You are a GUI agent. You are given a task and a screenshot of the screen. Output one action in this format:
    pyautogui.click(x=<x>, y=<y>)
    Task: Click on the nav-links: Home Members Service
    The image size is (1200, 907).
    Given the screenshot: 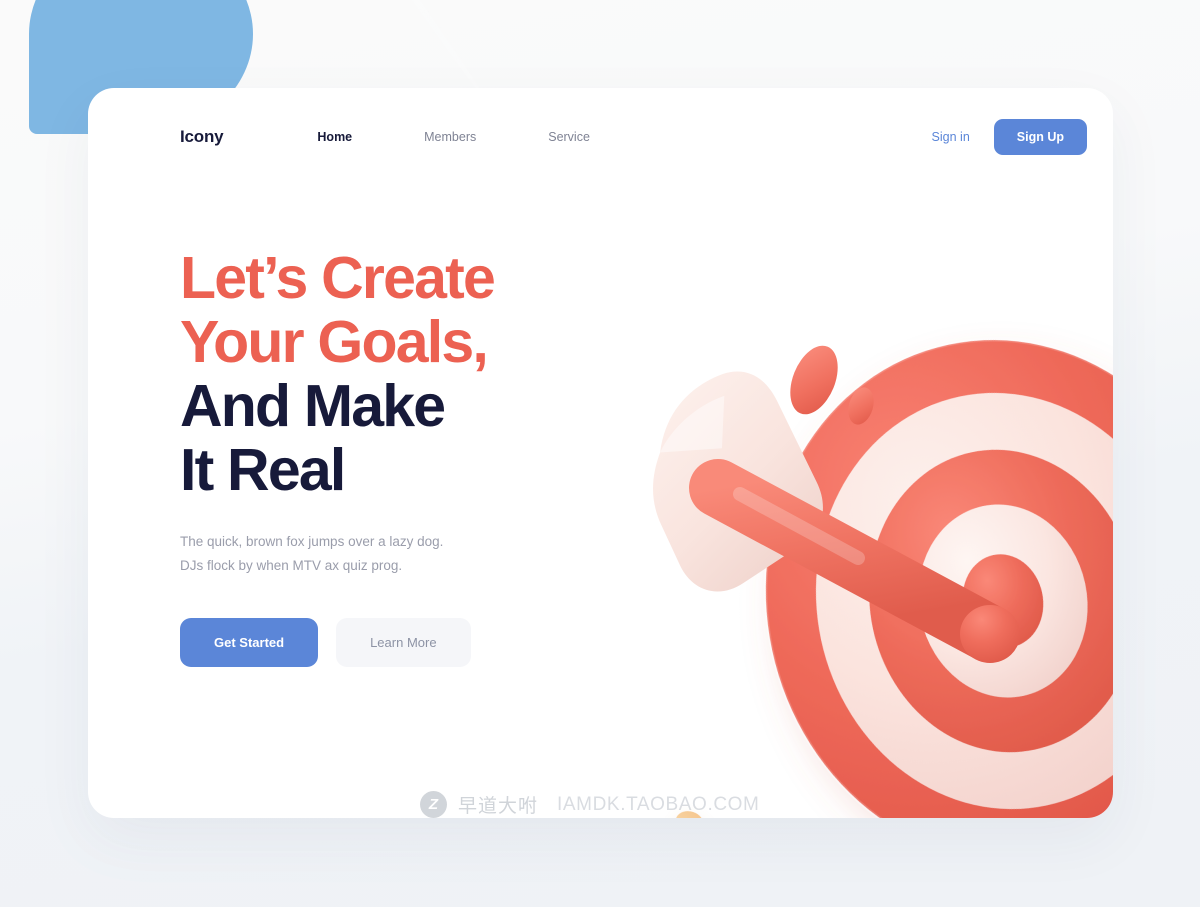 What is the action you would take?
    pyautogui.click(x=489, y=137)
    